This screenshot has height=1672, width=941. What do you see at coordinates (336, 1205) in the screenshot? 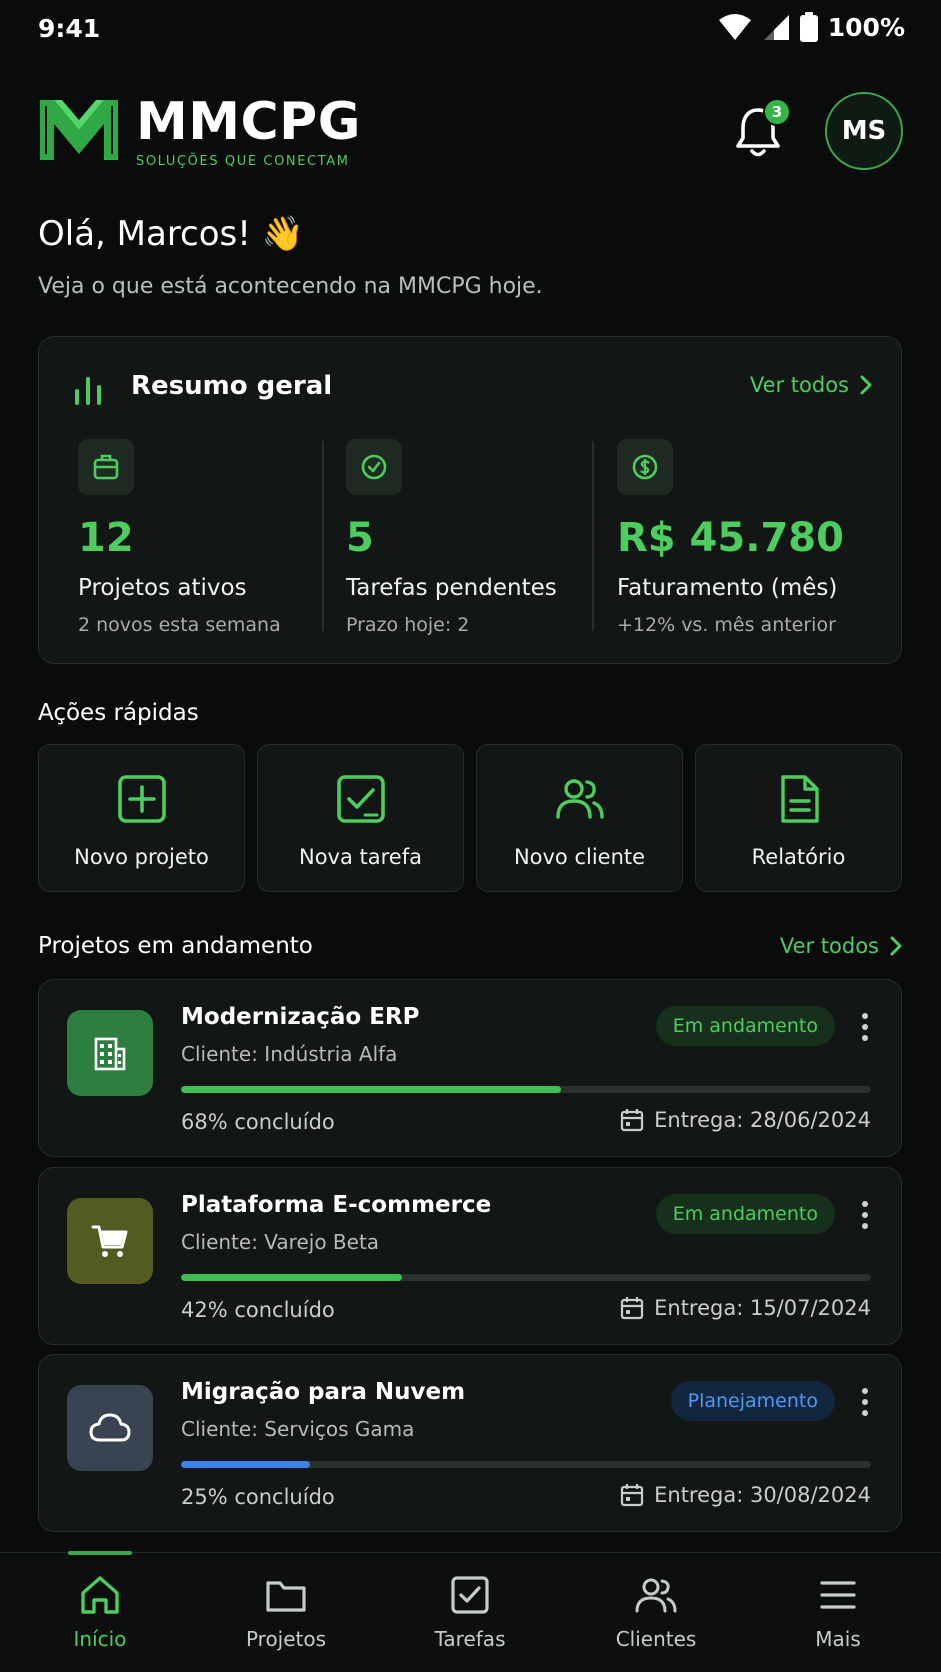
I see `project-name: Plataforma E-commerce` at bounding box center [336, 1205].